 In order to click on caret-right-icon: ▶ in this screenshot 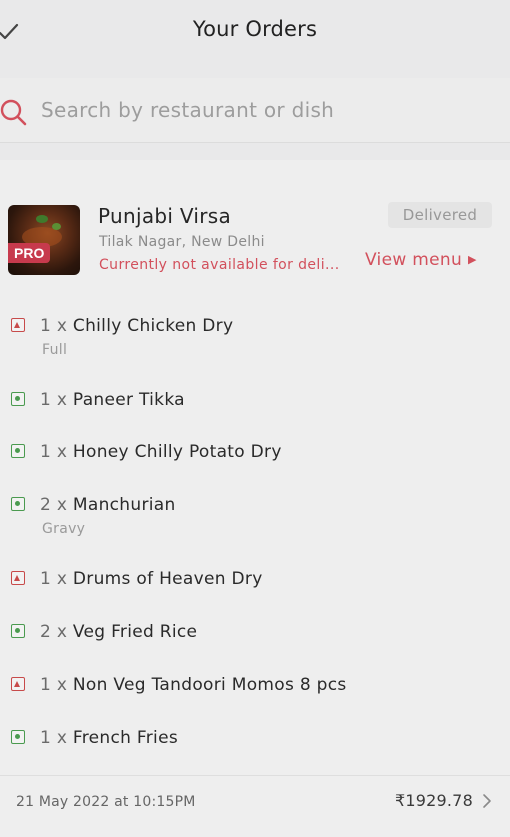, I will do `click(472, 259)`.